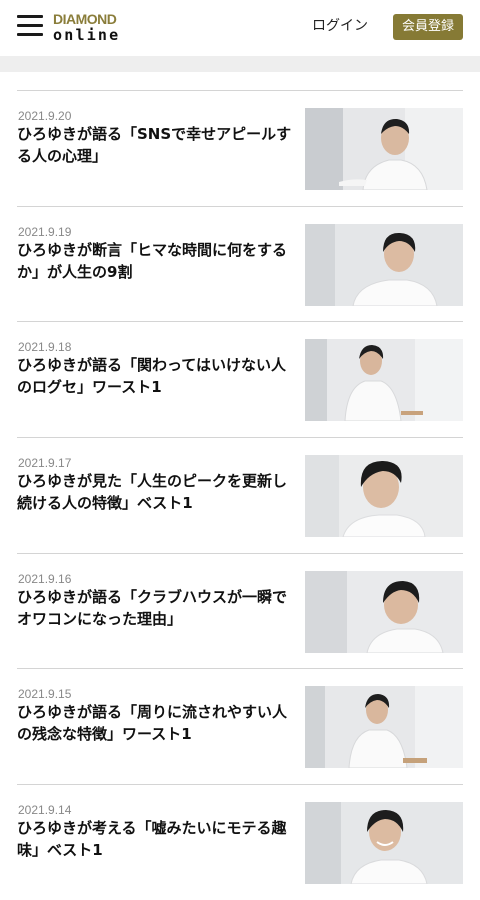  What do you see at coordinates (156, 376) in the screenshot?
I see `article-title: ひろゆきが語る「関わってはいけない人のログセ」ワースト1` at bounding box center [156, 376].